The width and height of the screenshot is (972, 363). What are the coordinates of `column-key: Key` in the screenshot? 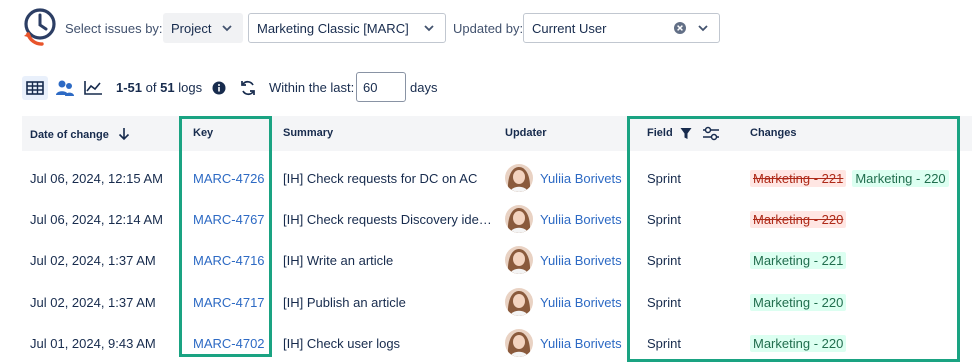 It's located at (203, 133).